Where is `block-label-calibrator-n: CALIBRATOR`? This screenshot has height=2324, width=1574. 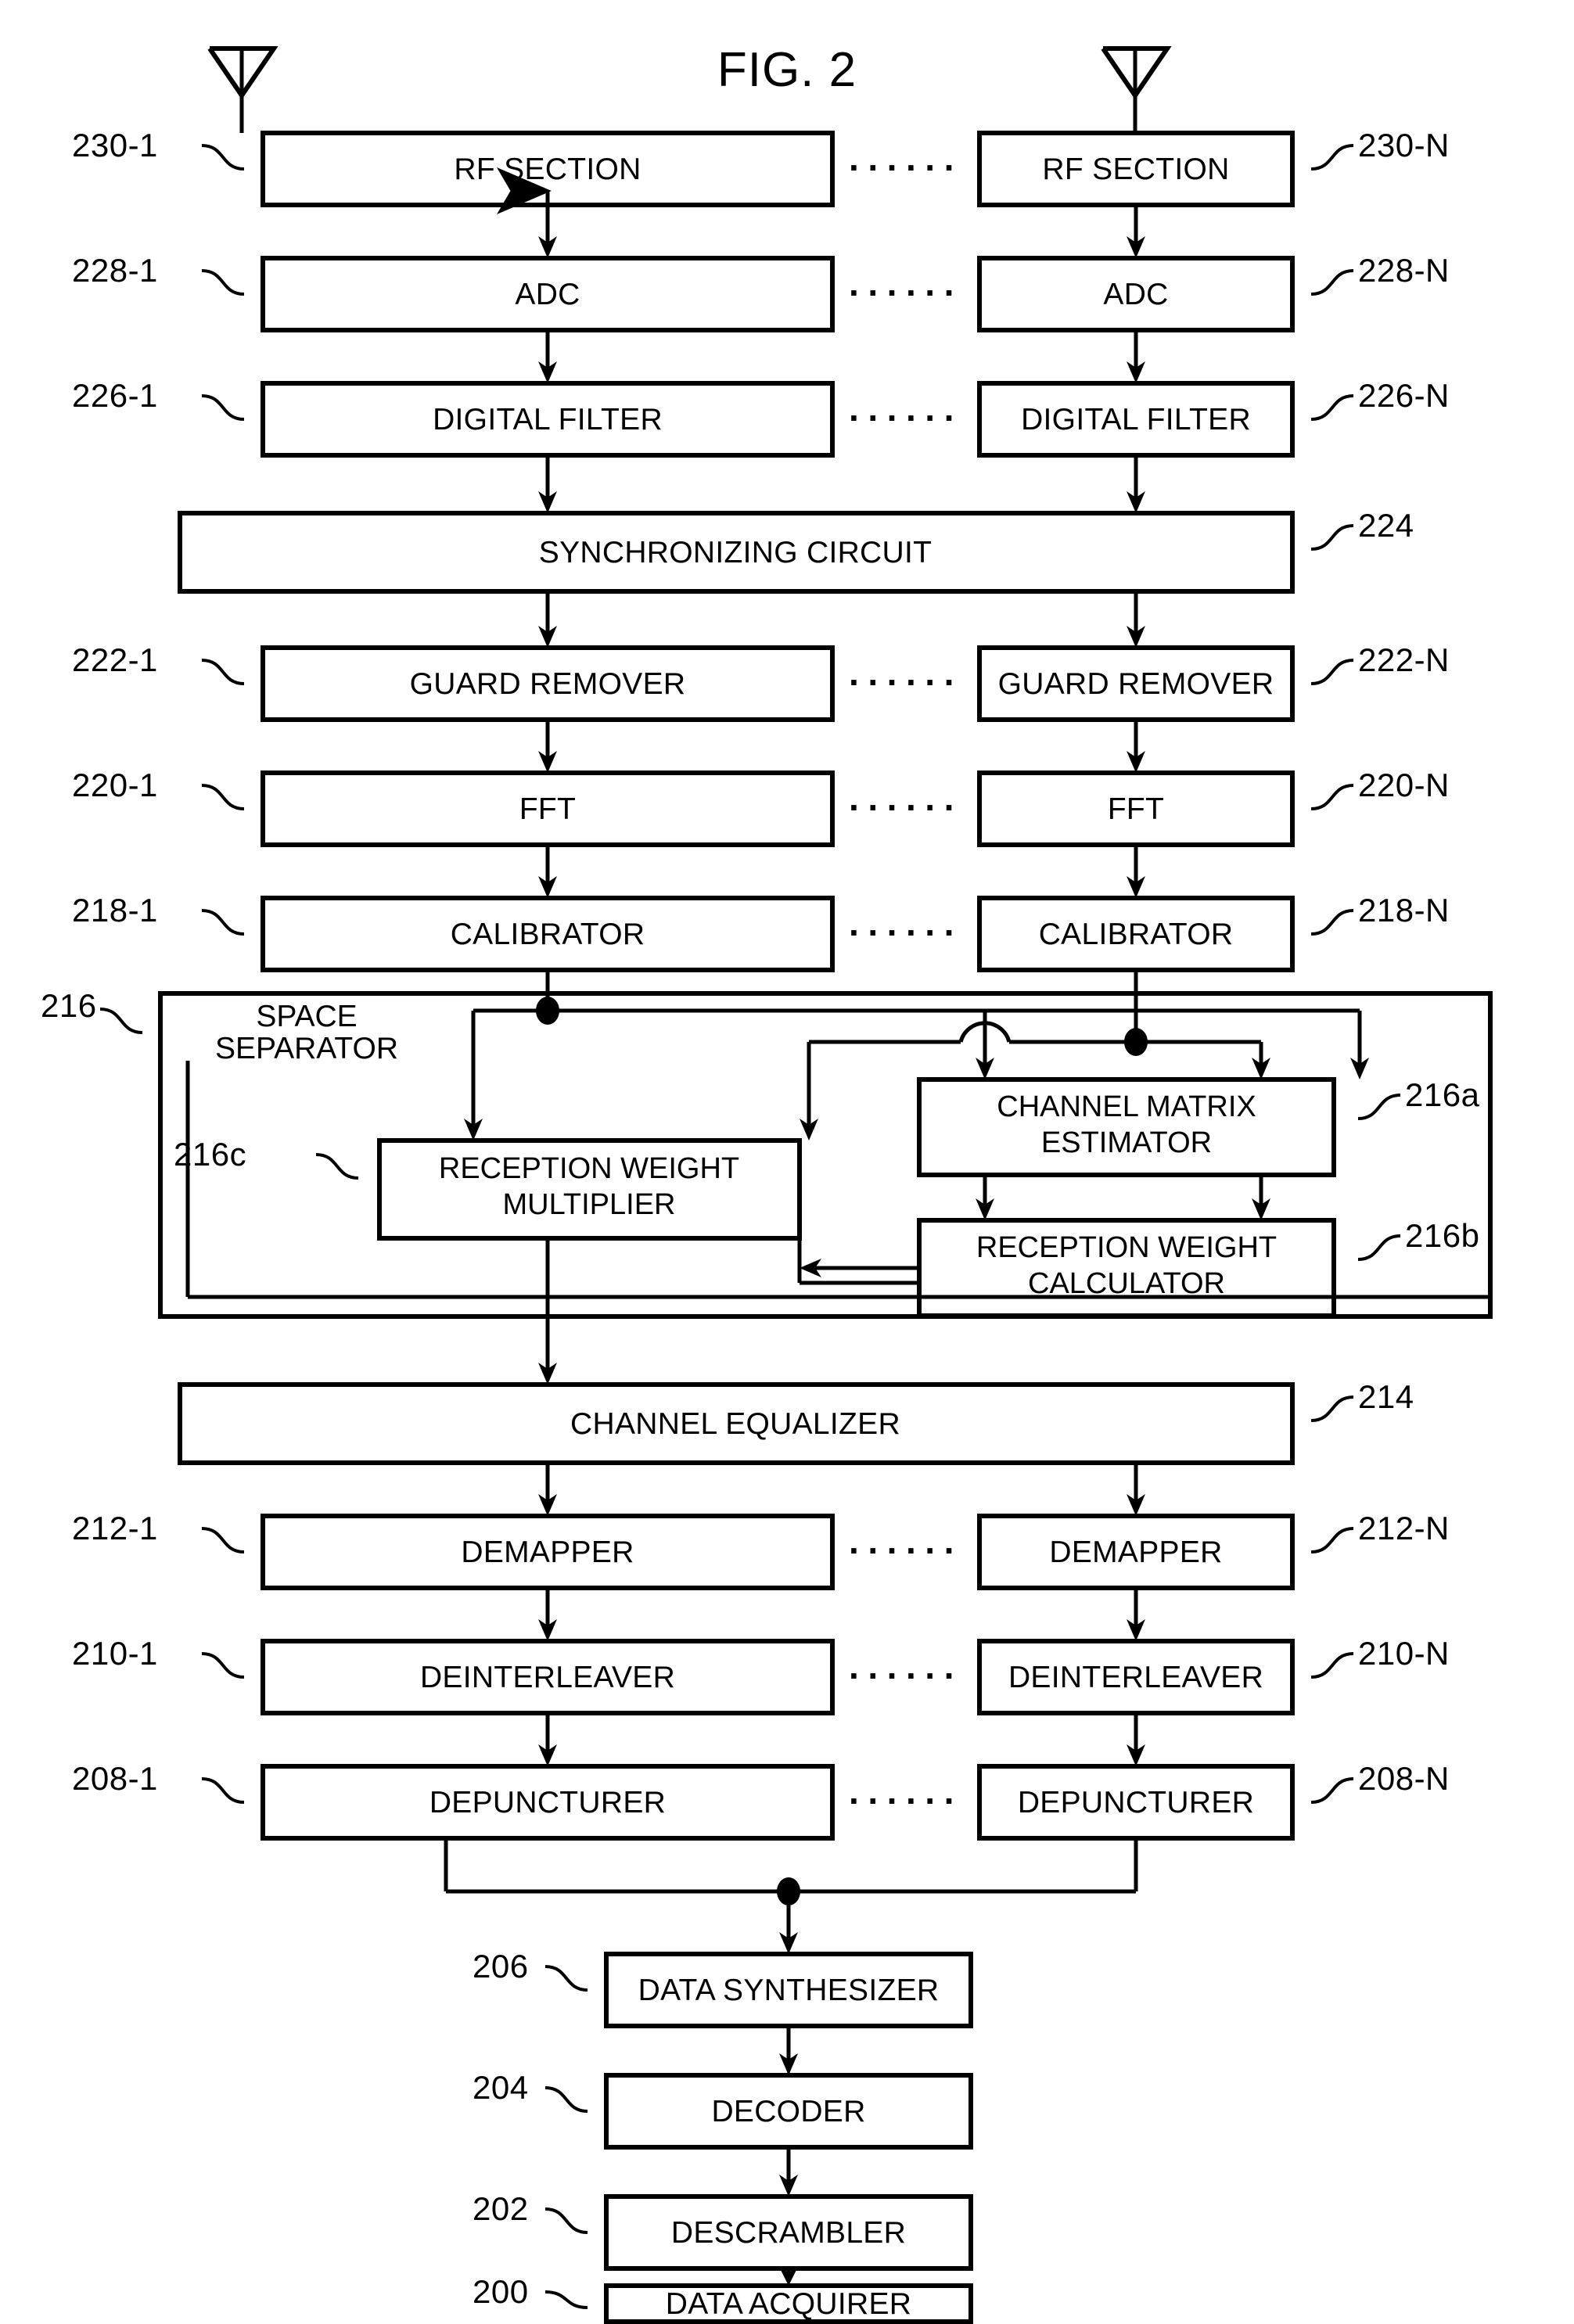 block-label-calibrator-n: CALIBRATOR is located at coordinates (1137, 935).